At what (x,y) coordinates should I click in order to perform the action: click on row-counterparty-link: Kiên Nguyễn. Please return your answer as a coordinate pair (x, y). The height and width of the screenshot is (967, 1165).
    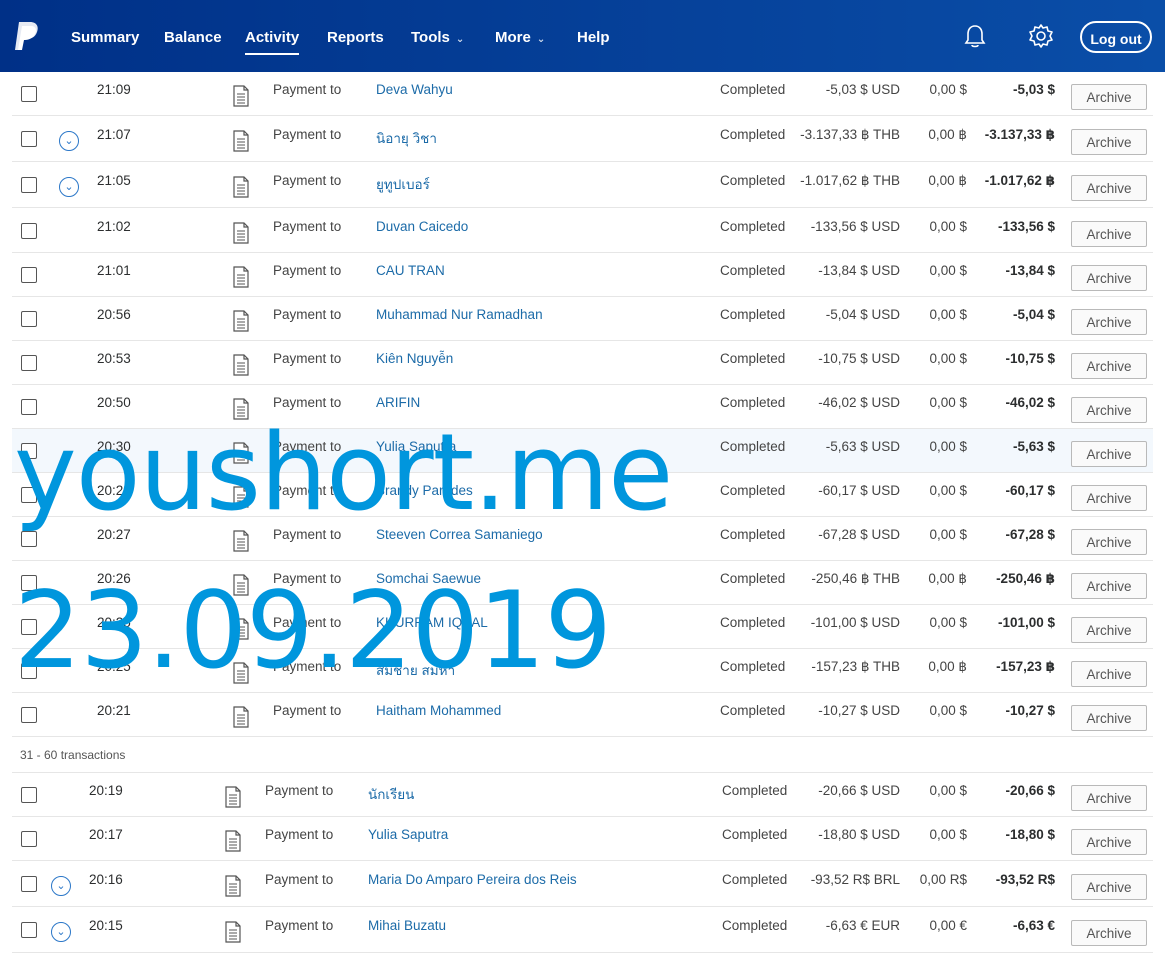
    Looking at the image, I should click on (414, 358).